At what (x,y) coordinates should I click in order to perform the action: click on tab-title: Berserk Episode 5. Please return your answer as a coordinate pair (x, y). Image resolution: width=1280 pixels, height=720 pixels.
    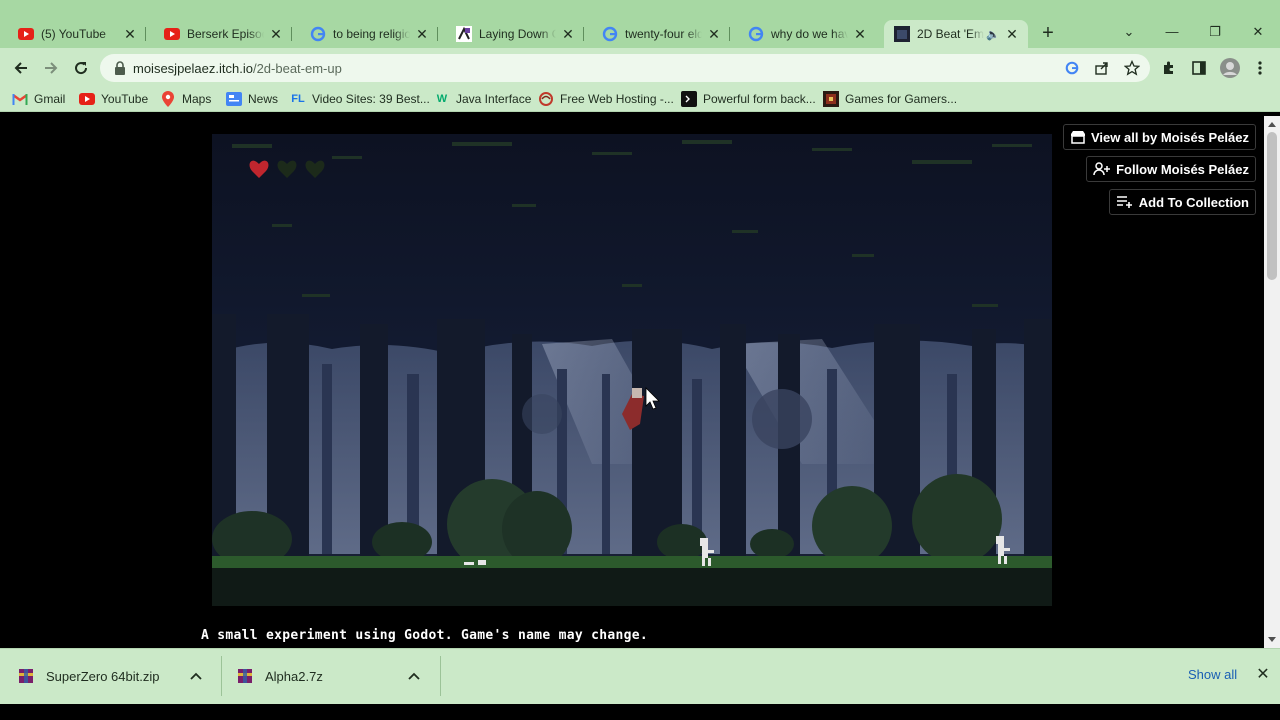
    Looking at the image, I should click on (225, 34).